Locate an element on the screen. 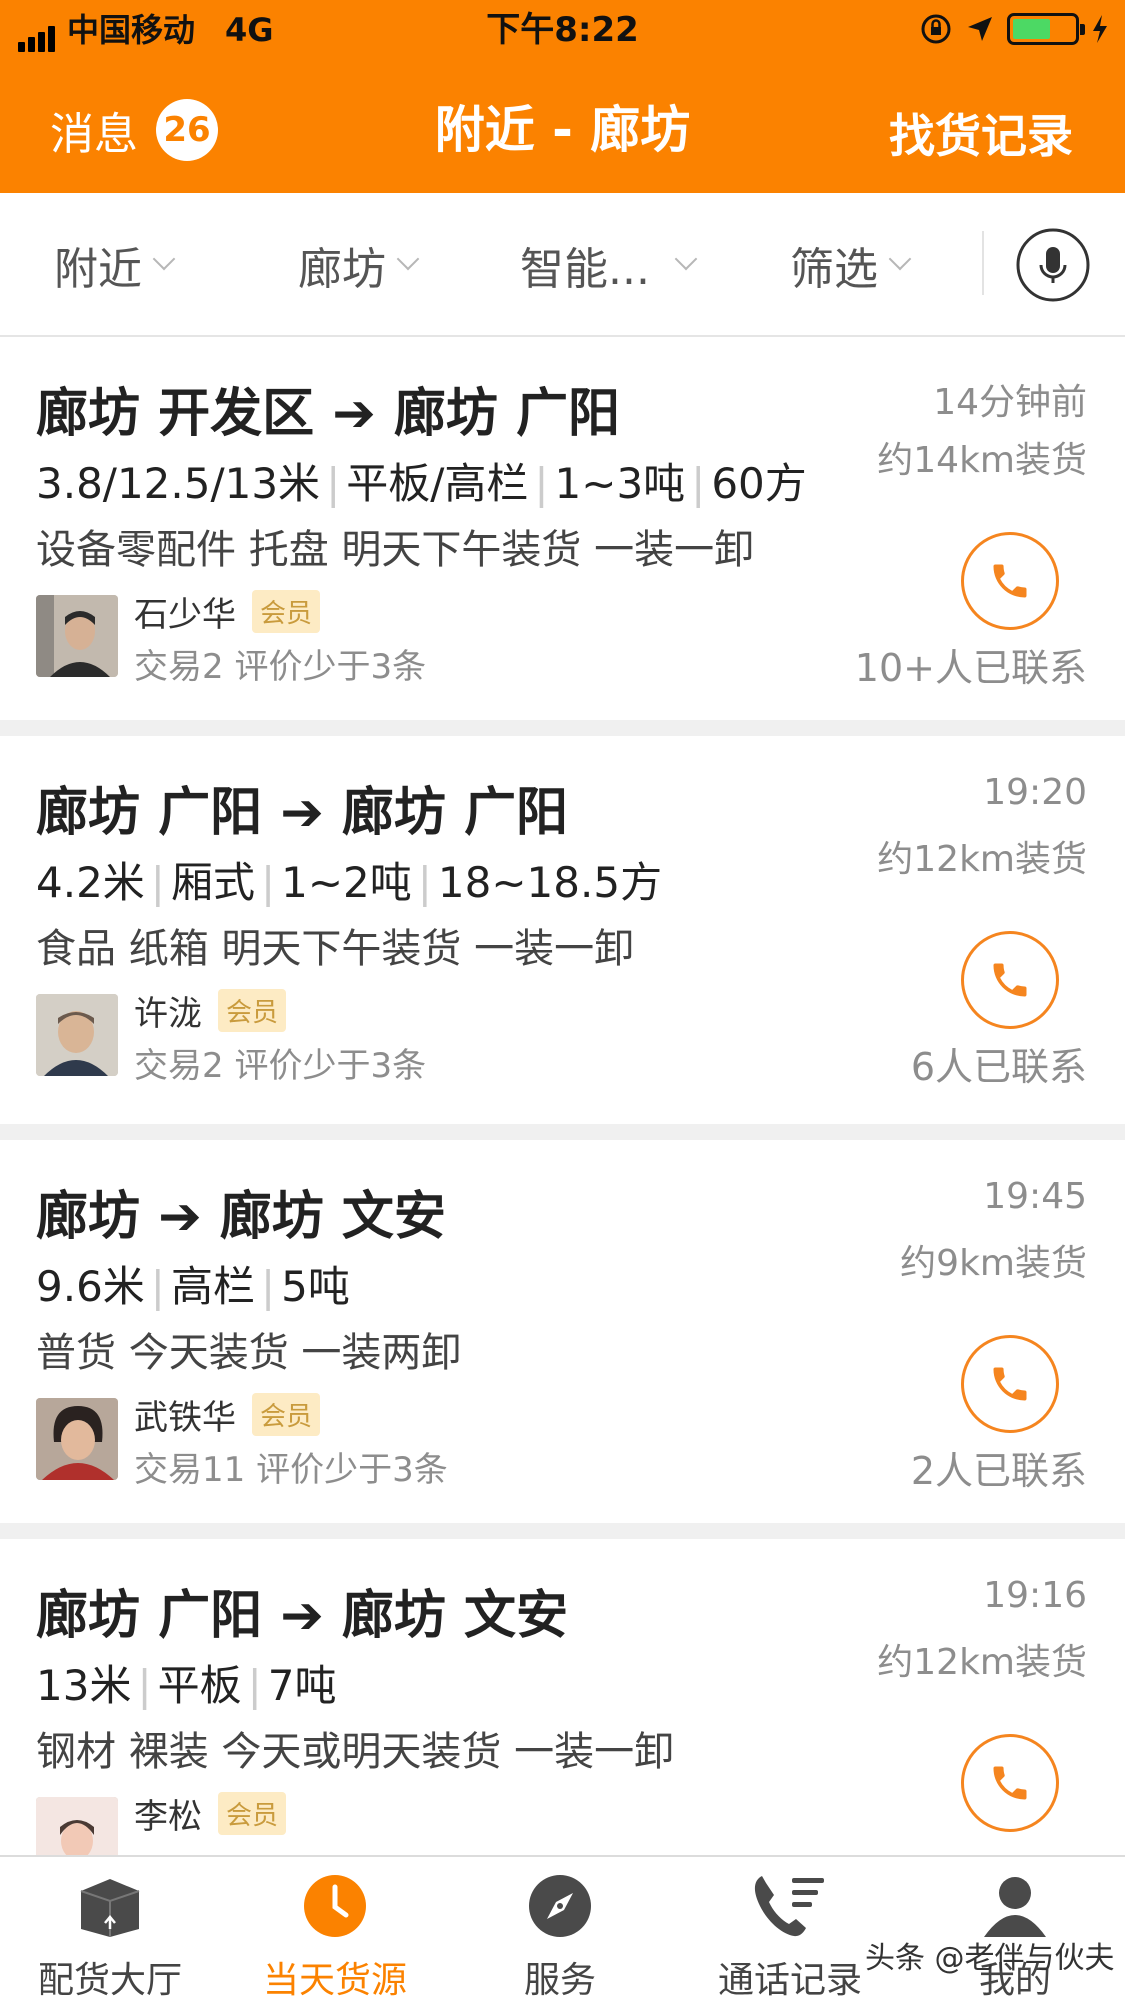 This screenshot has height=2001, width=1125. route-title: 廊坊 广阳 ➔ 廊坊 文安 is located at coordinates (302, 1616).